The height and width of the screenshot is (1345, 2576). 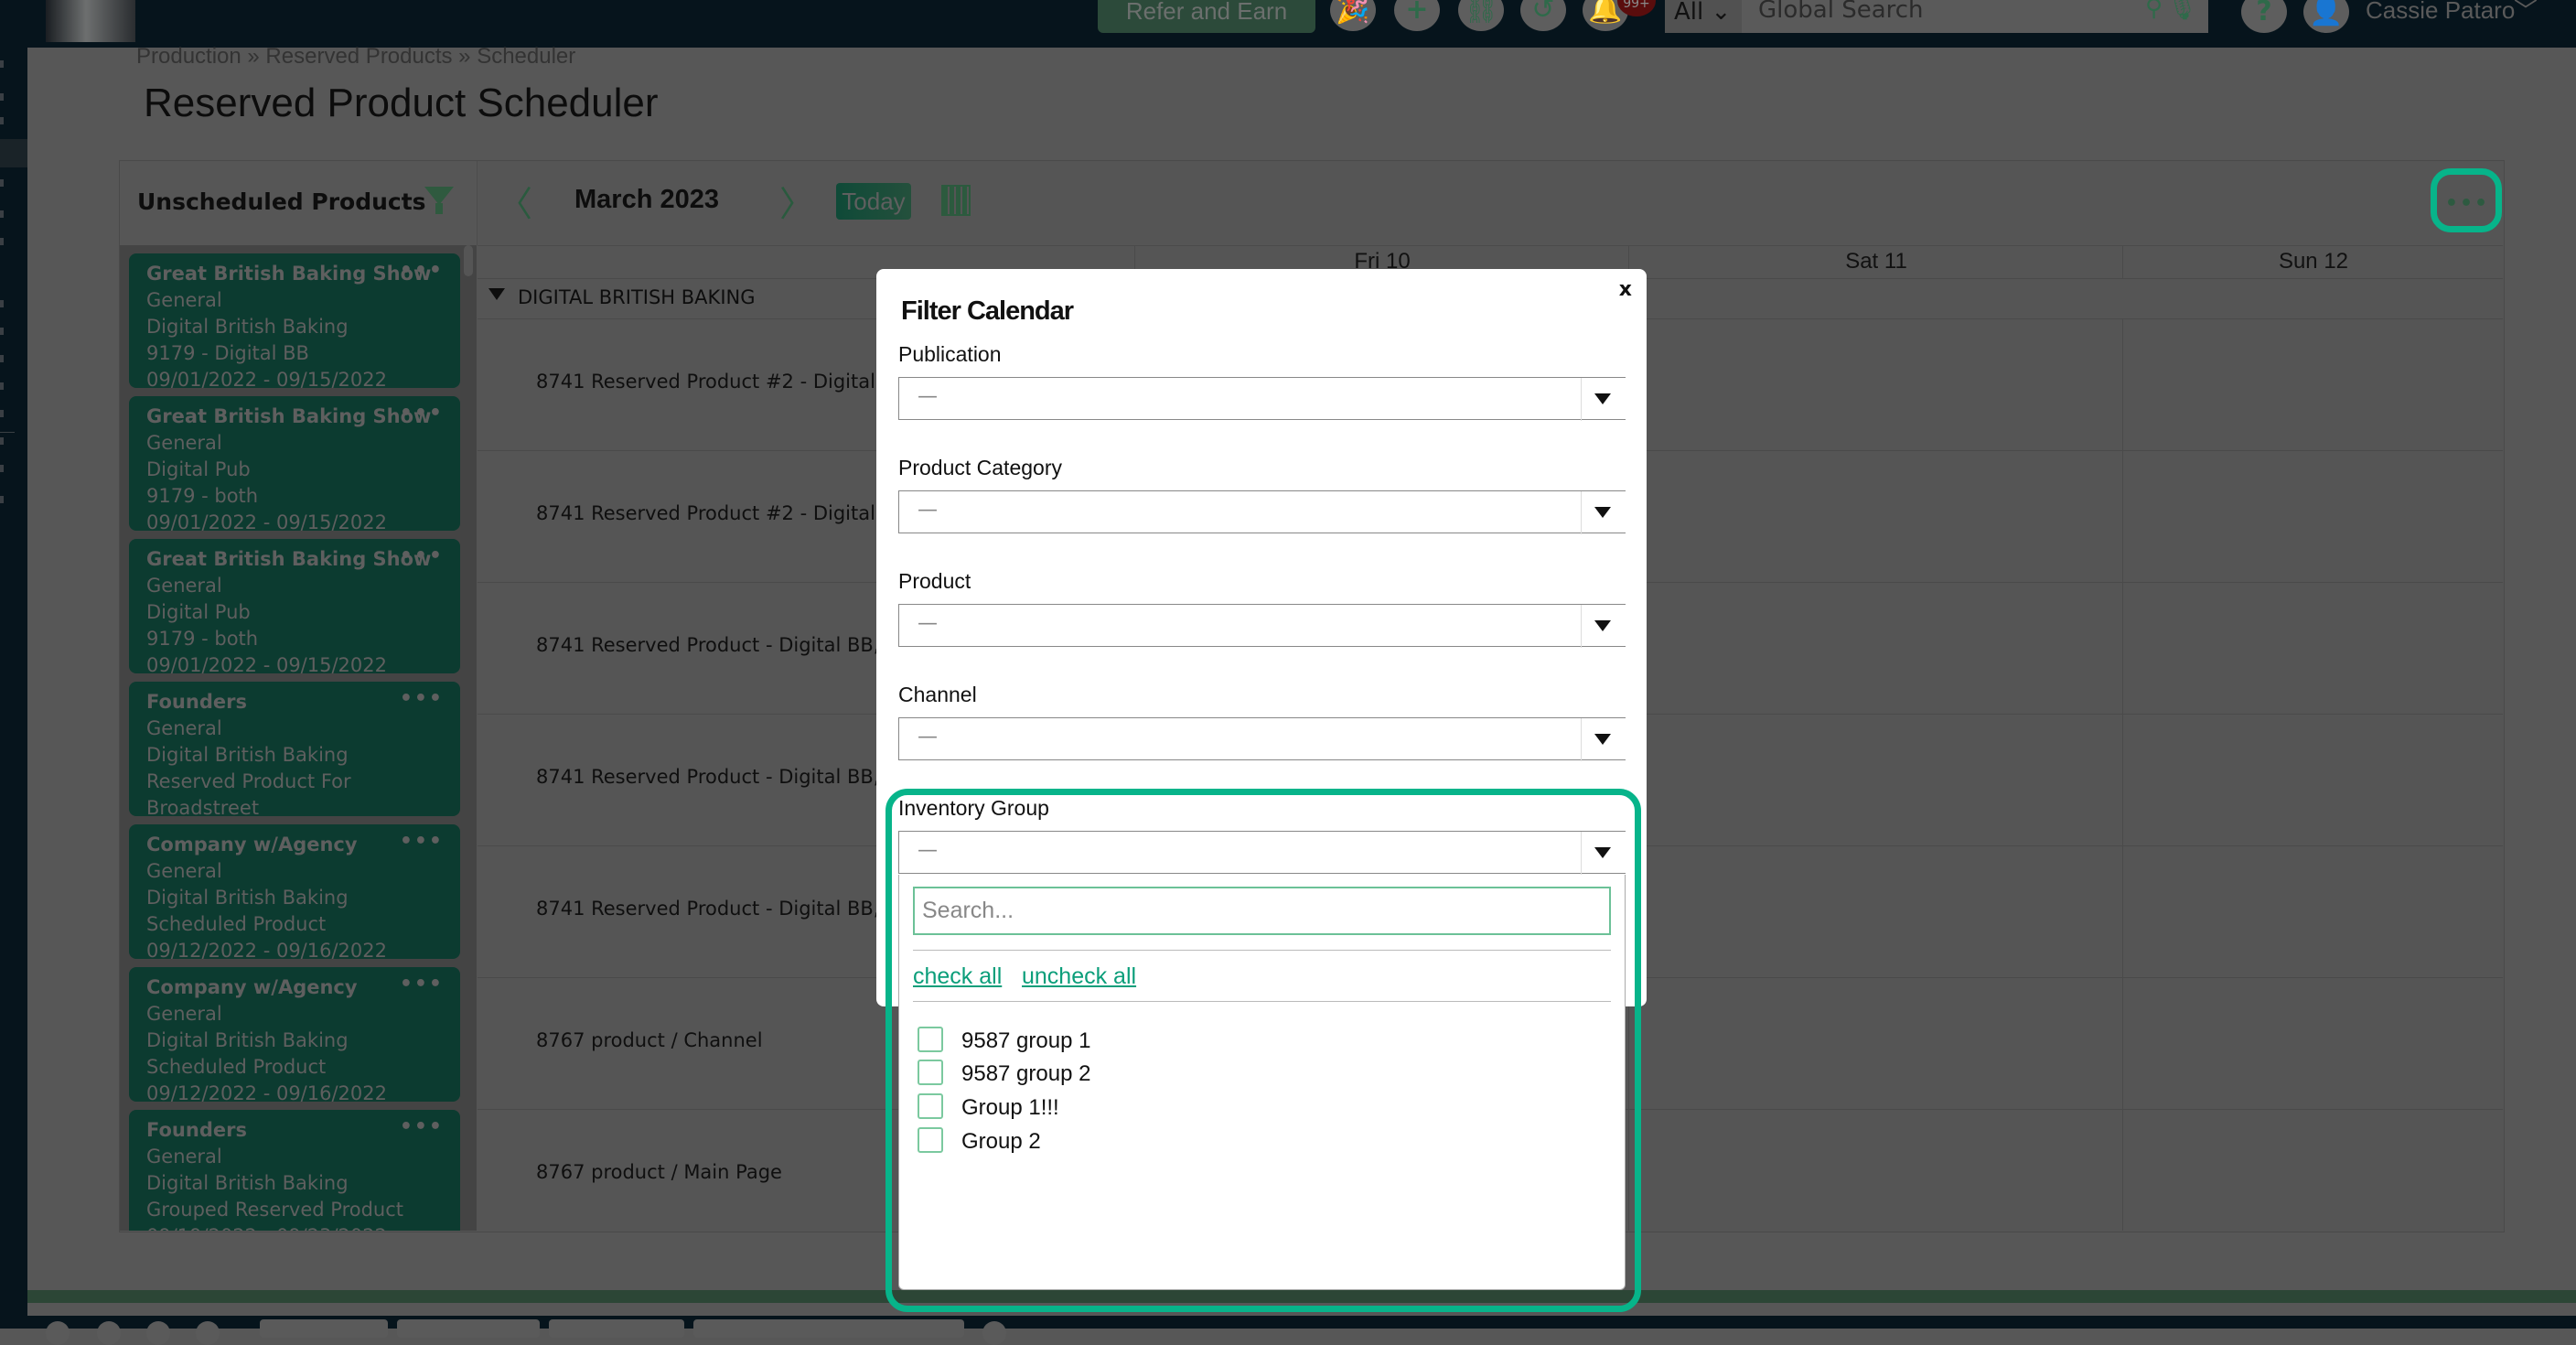 What do you see at coordinates (249, 794) in the screenshot?
I see `card-product: Reserved Product For Broadstreet` at bounding box center [249, 794].